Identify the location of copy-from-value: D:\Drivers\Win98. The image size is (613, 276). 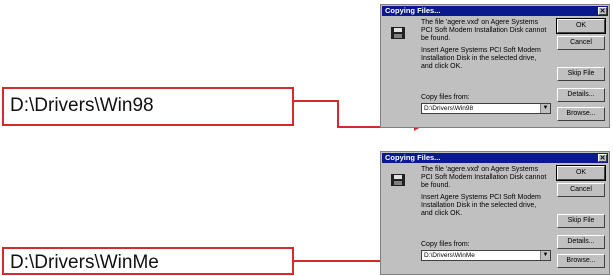
(449, 108).